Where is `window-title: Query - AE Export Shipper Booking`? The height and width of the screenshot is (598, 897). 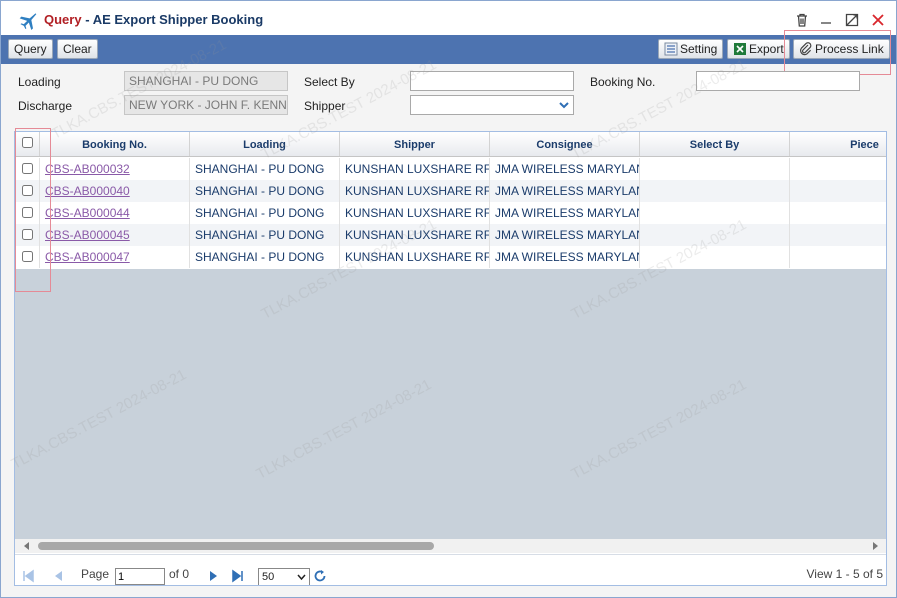
window-title: Query - AE Export Shipper Booking is located at coordinates (153, 19).